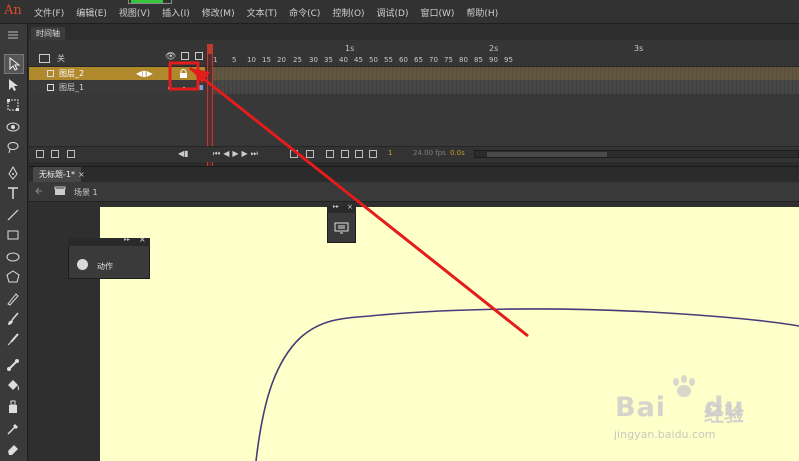 This screenshot has width=799, height=461. Describe the element at coordinates (14, 64) in the screenshot. I see `selection-tool-icon` at that location.